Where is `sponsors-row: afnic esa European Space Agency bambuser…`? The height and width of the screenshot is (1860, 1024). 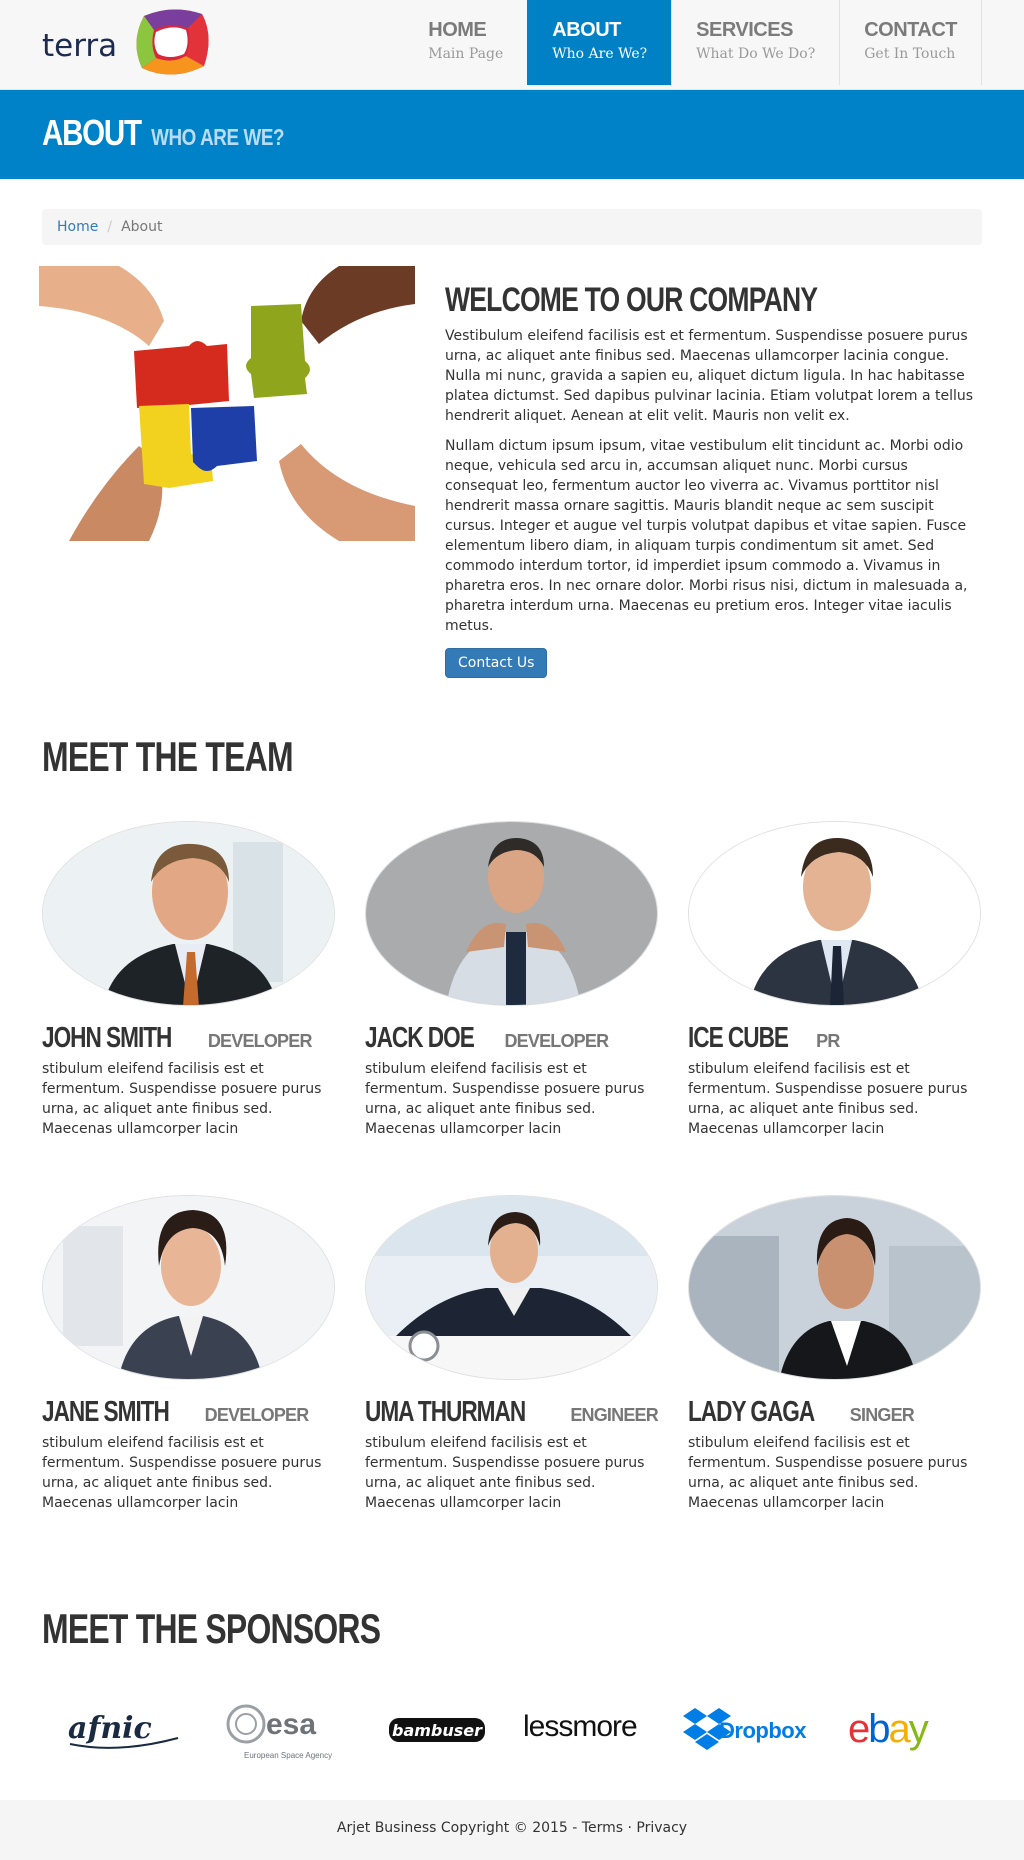 sponsors-row: afnic esa European Space Agency bambuser… is located at coordinates (512, 1728).